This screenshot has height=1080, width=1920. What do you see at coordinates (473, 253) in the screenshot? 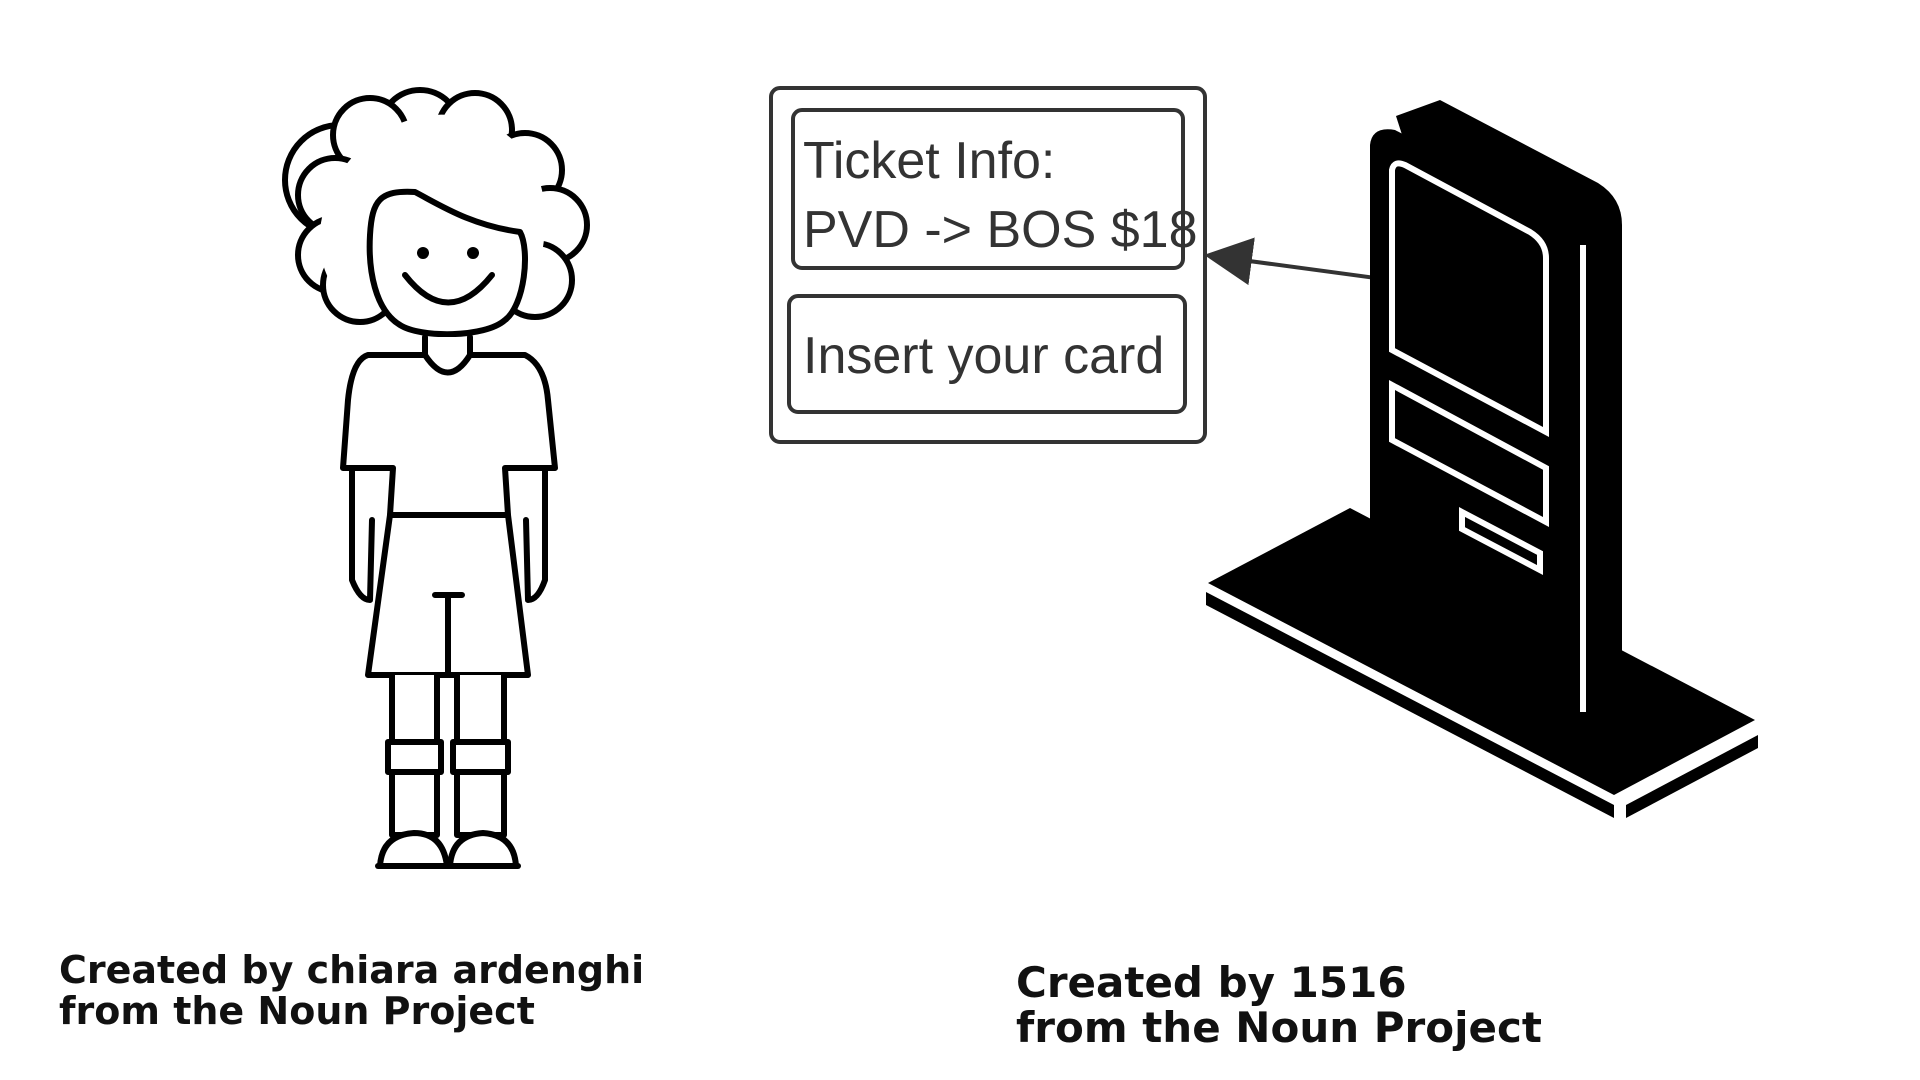
I see `right-eye` at bounding box center [473, 253].